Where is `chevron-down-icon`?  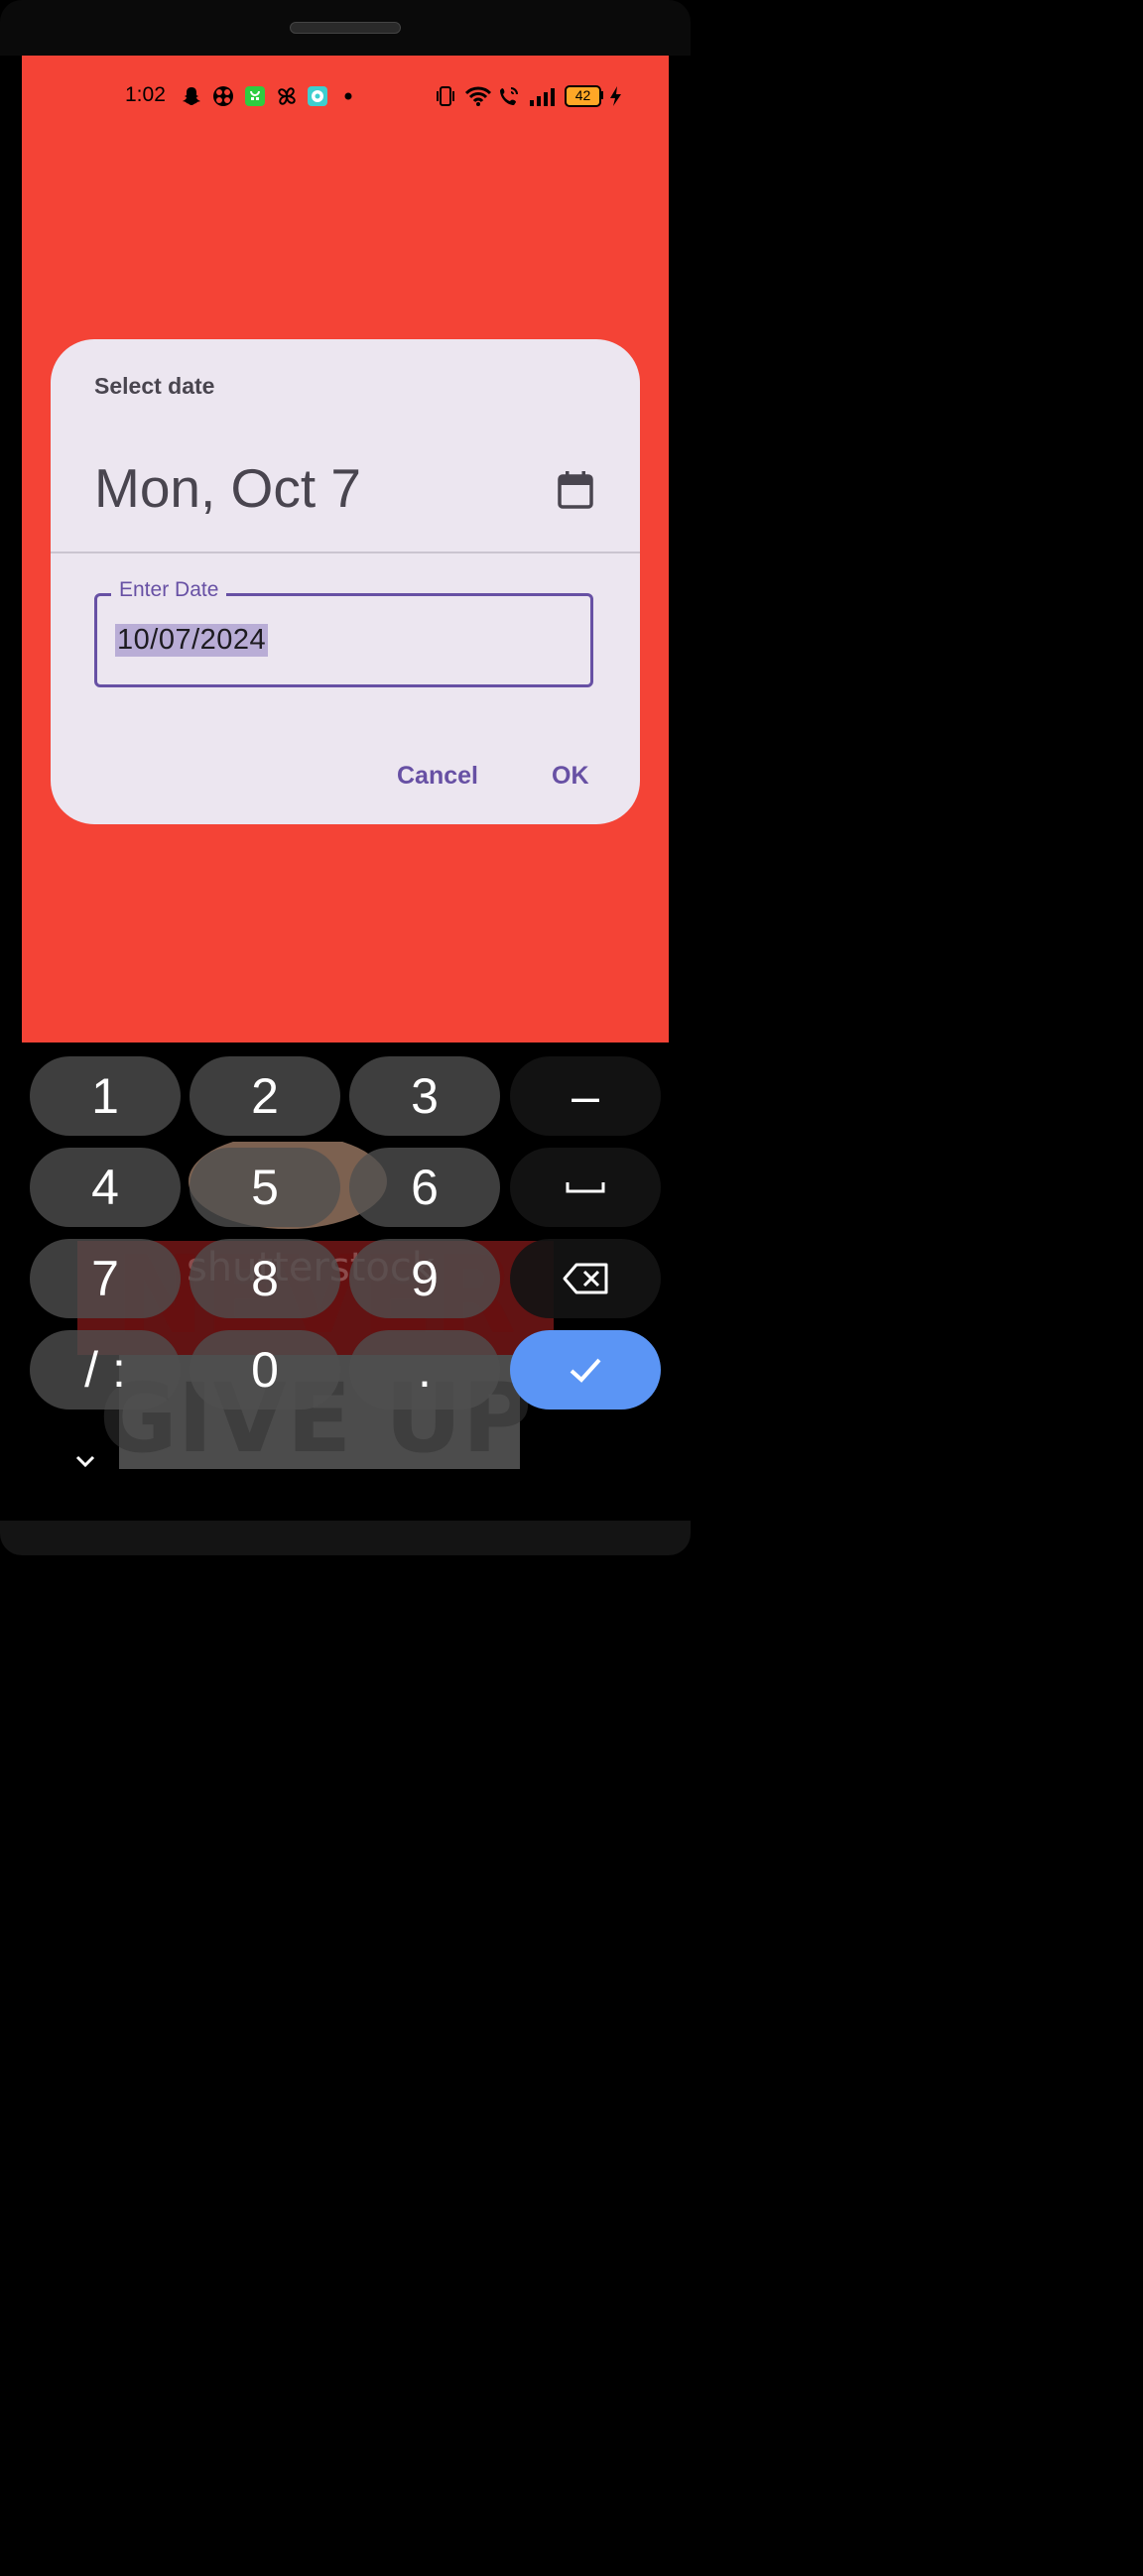 chevron-down-icon is located at coordinates (85, 1461).